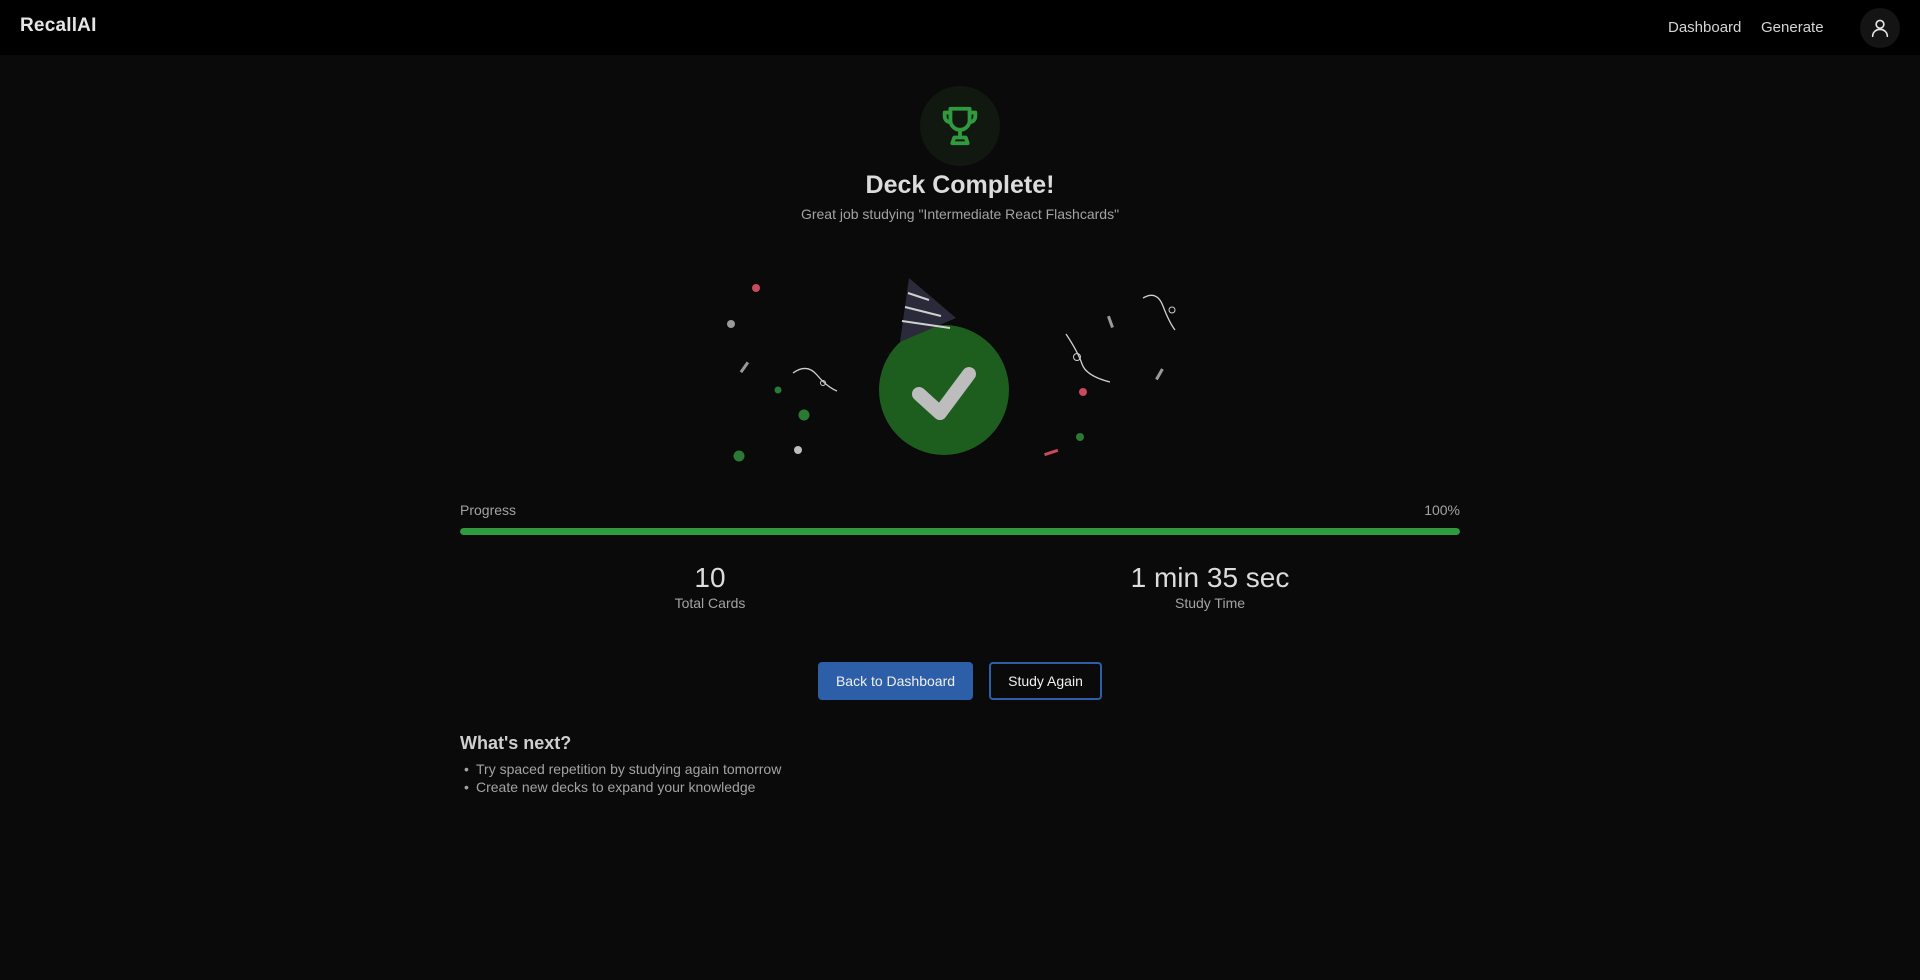  I want to click on progress-percent: 100%, so click(1442, 510).